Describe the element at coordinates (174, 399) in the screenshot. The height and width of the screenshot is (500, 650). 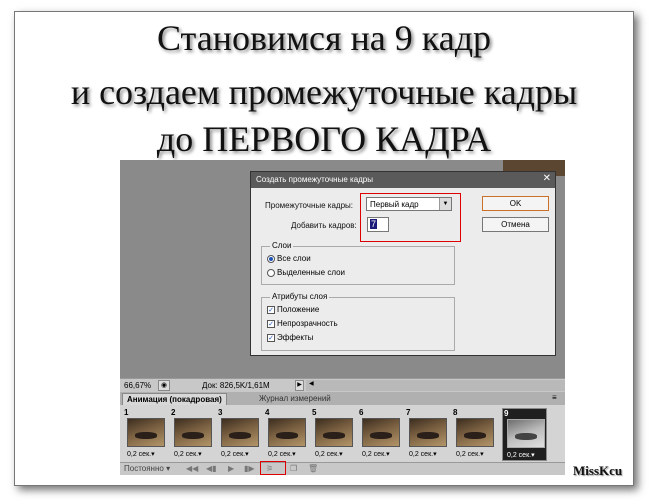
I see `tab-animation: Анимация (покадровая)` at that location.